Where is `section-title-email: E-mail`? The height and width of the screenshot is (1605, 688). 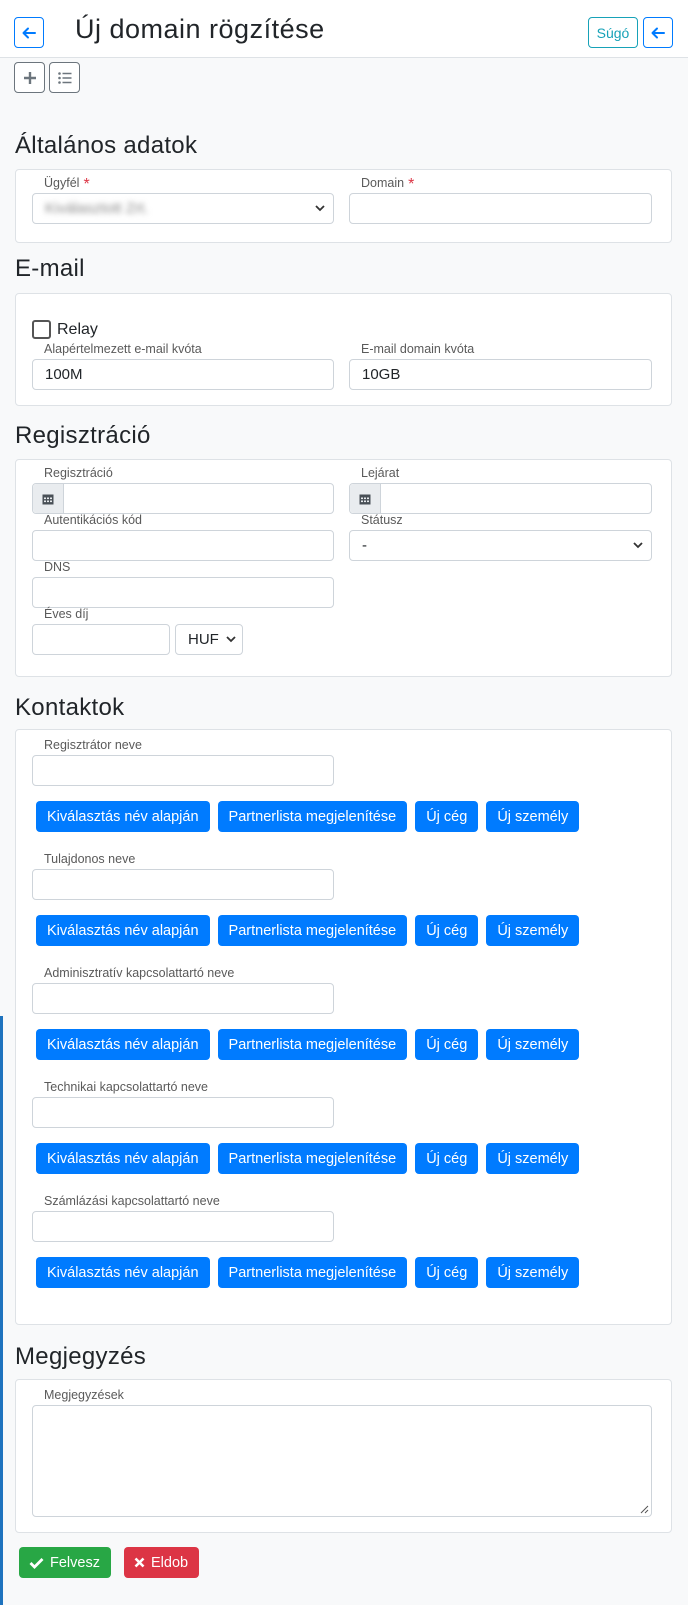
section-title-email: E-mail is located at coordinates (50, 268).